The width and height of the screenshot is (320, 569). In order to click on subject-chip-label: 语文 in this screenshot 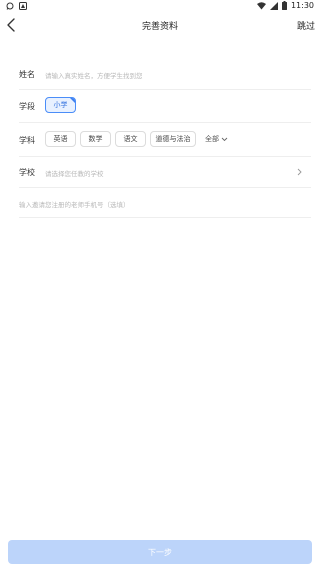, I will do `click(130, 139)`.